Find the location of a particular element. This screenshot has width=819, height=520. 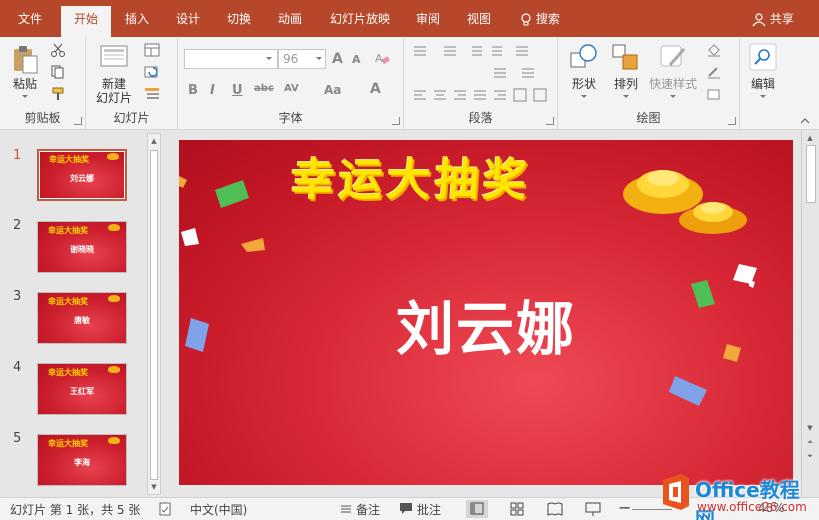

quick-styles-button: 快速样式 is located at coordinates (673, 74).